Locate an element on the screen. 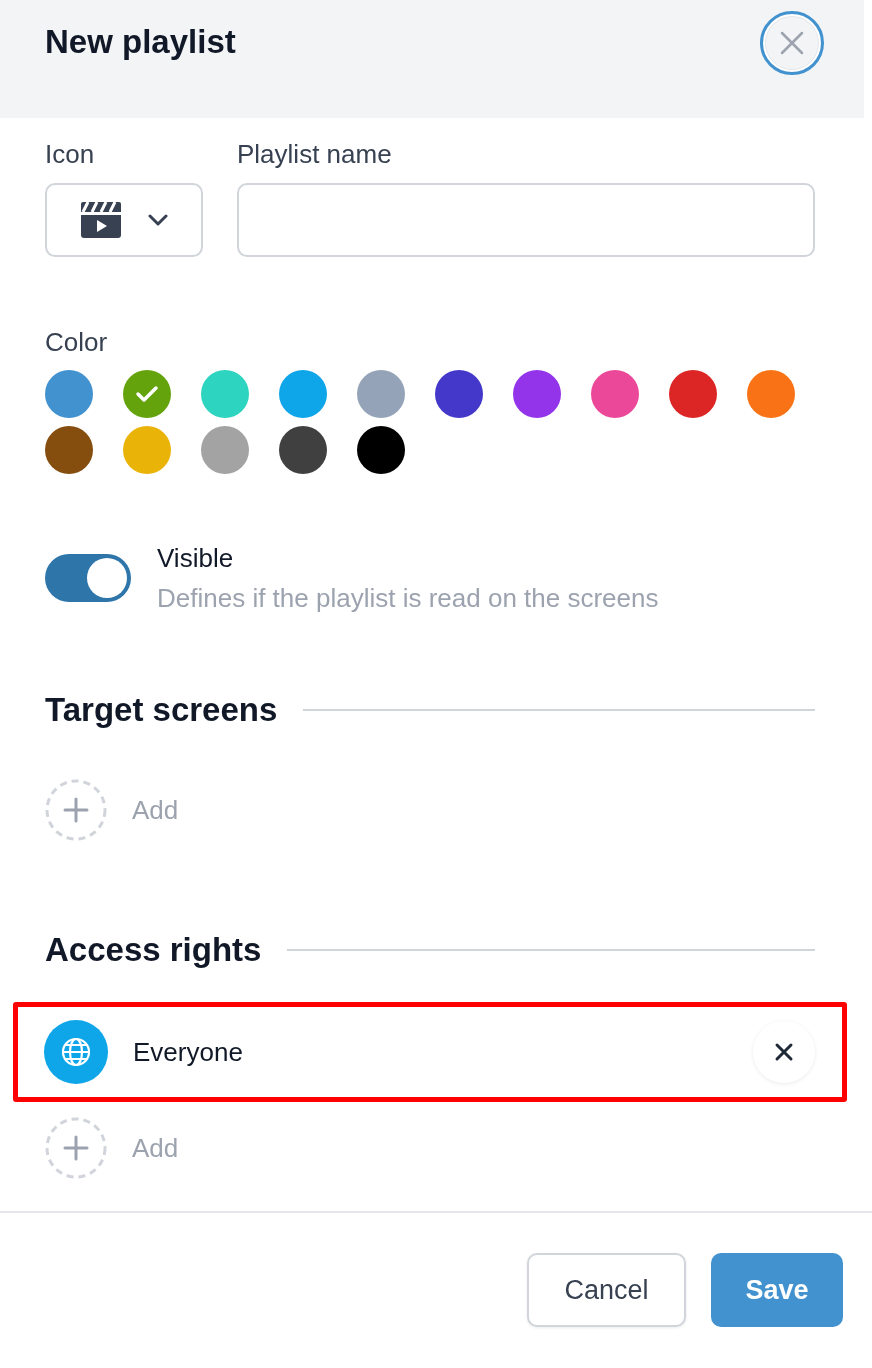 This screenshot has width=872, height=1368. remove-button is located at coordinates (784, 1052).